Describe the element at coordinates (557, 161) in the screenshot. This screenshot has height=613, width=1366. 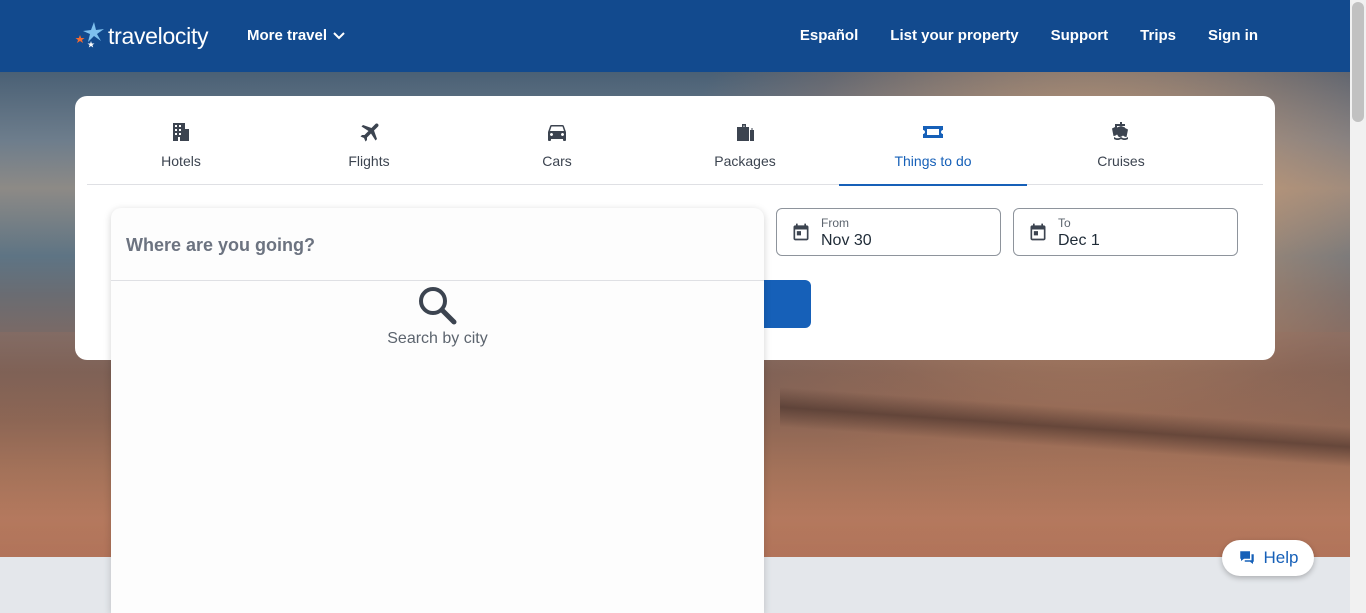
I see `tab-label: Cars` at that location.